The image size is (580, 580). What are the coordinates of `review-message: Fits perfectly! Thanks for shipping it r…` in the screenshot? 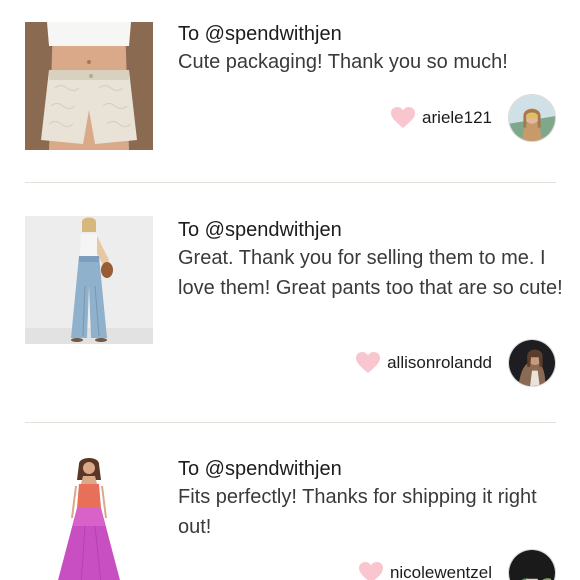 It's located at (357, 512).